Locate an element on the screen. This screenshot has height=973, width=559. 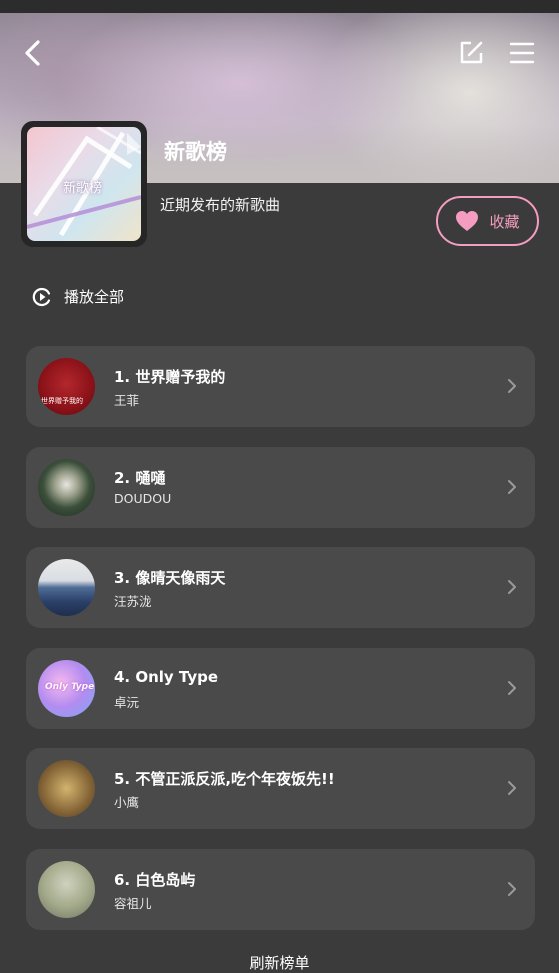
song-title: 3. 像晴天像雨天 is located at coordinates (170, 578).